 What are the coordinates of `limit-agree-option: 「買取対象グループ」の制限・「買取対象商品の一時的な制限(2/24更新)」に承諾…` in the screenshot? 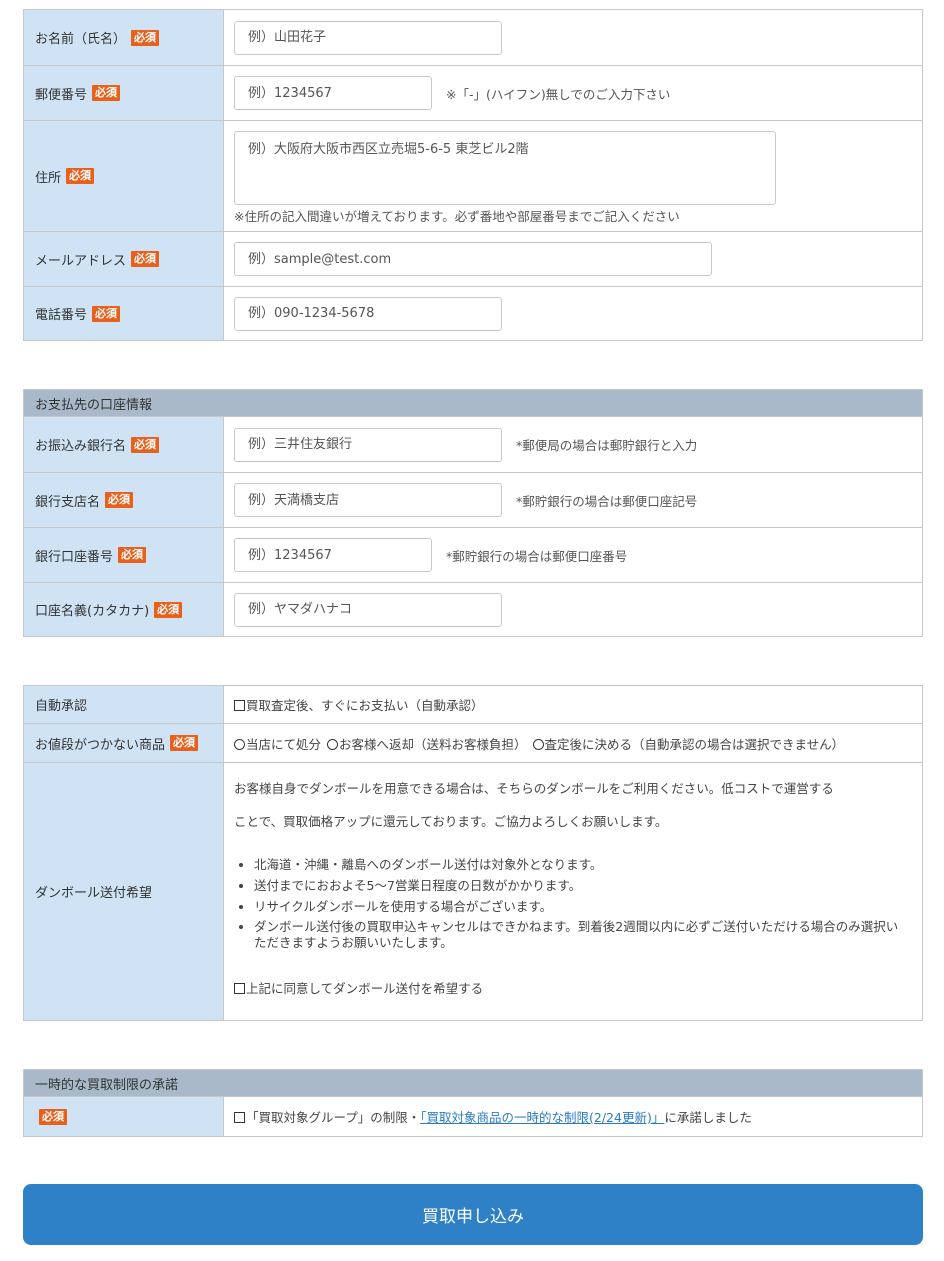 It's located at (493, 1116).